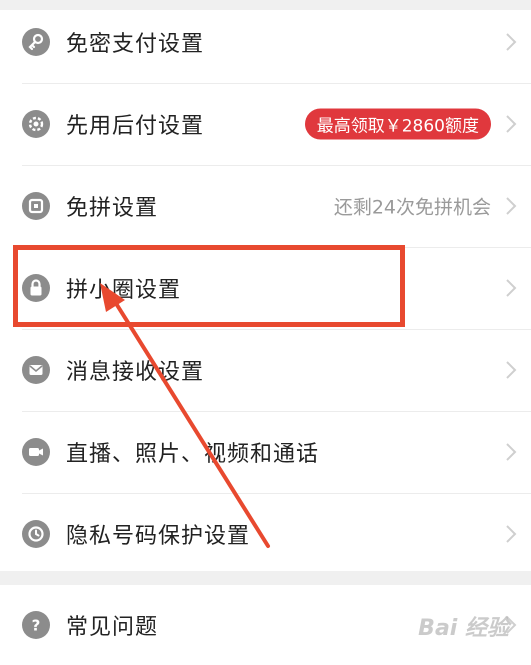 This screenshot has height=665, width=531. What do you see at coordinates (158, 536) in the screenshot?
I see `settings-item-label: 隐私号码保护设置` at bounding box center [158, 536].